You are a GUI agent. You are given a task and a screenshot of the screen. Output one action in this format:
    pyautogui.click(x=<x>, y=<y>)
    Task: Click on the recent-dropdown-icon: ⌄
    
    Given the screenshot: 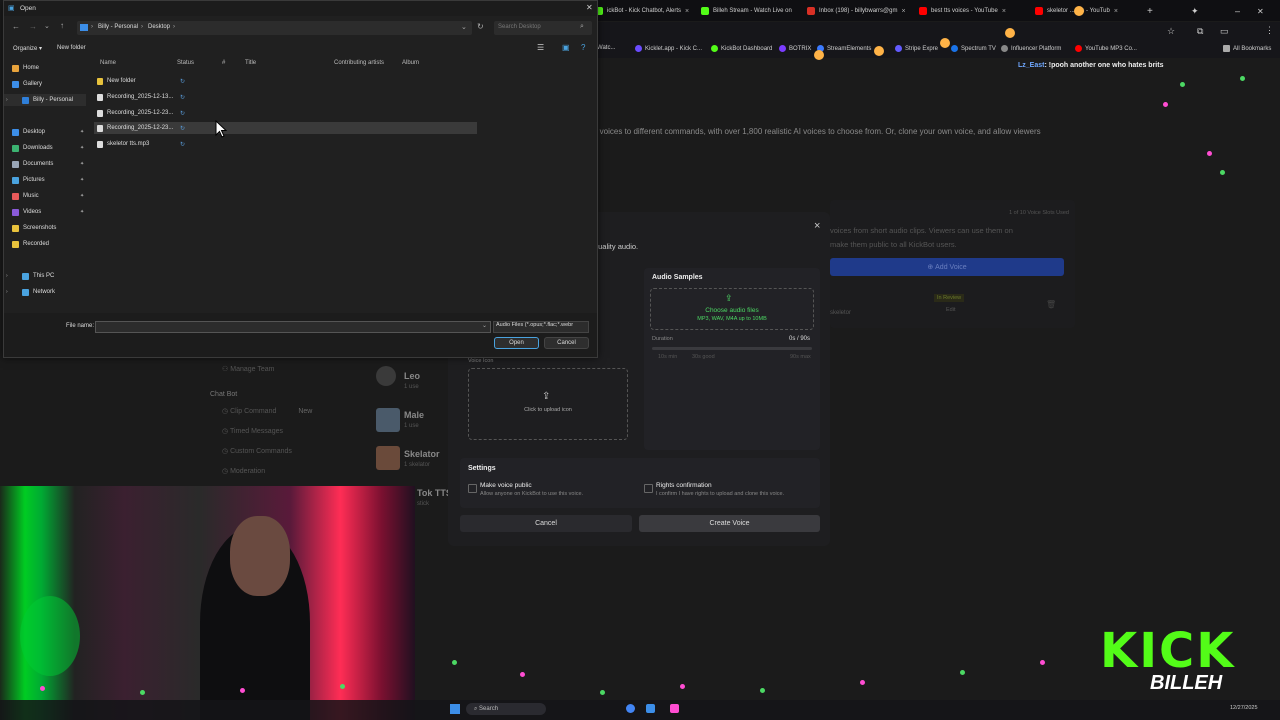 What is the action you would take?
    pyautogui.click(x=47, y=26)
    